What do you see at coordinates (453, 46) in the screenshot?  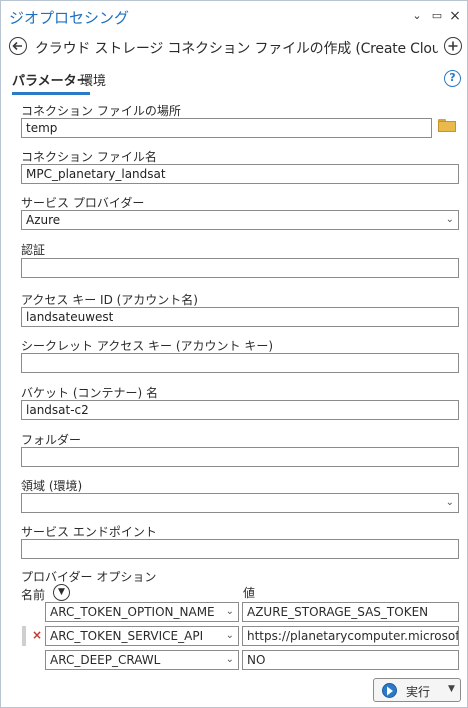 I see `add-icon` at bounding box center [453, 46].